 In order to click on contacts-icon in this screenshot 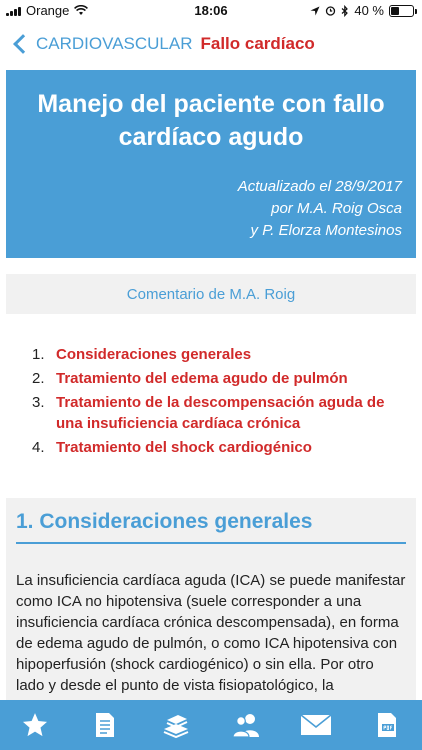, I will do `click(246, 726)`.